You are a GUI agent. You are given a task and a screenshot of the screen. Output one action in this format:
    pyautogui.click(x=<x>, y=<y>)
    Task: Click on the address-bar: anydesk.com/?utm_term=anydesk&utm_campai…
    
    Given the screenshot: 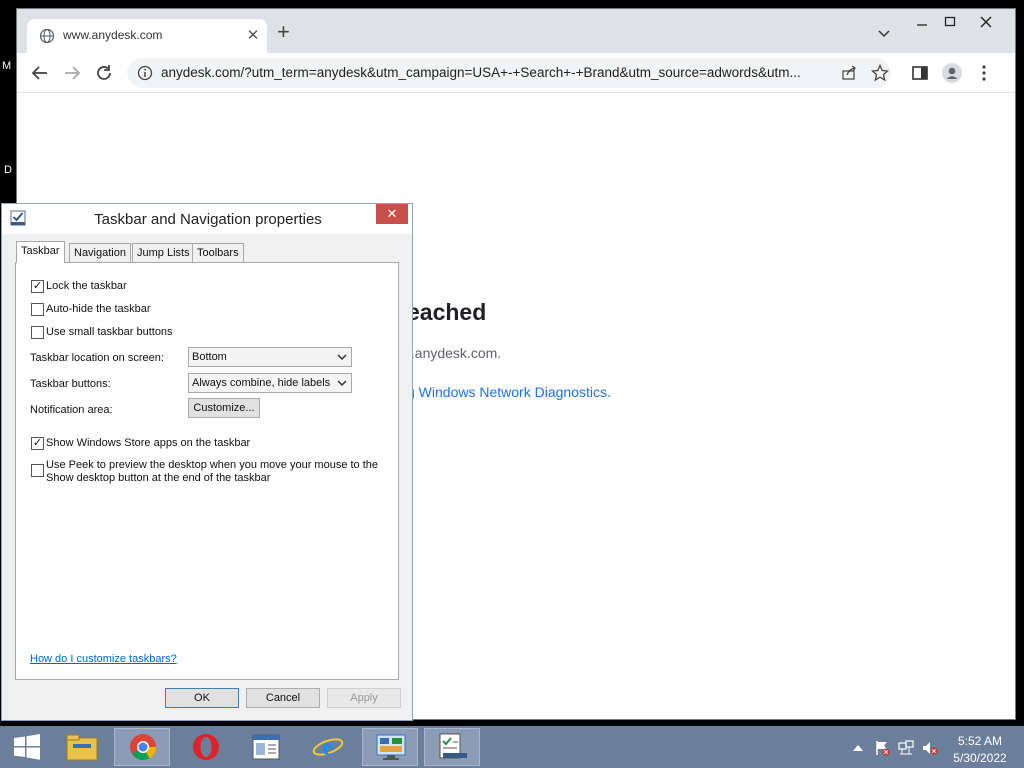 What is the action you would take?
    pyautogui.click(x=509, y=73)
    